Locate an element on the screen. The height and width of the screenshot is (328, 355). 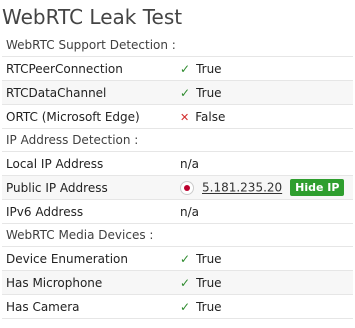
section-heading: IP Address Detection : is located at coordinates (177, 140).